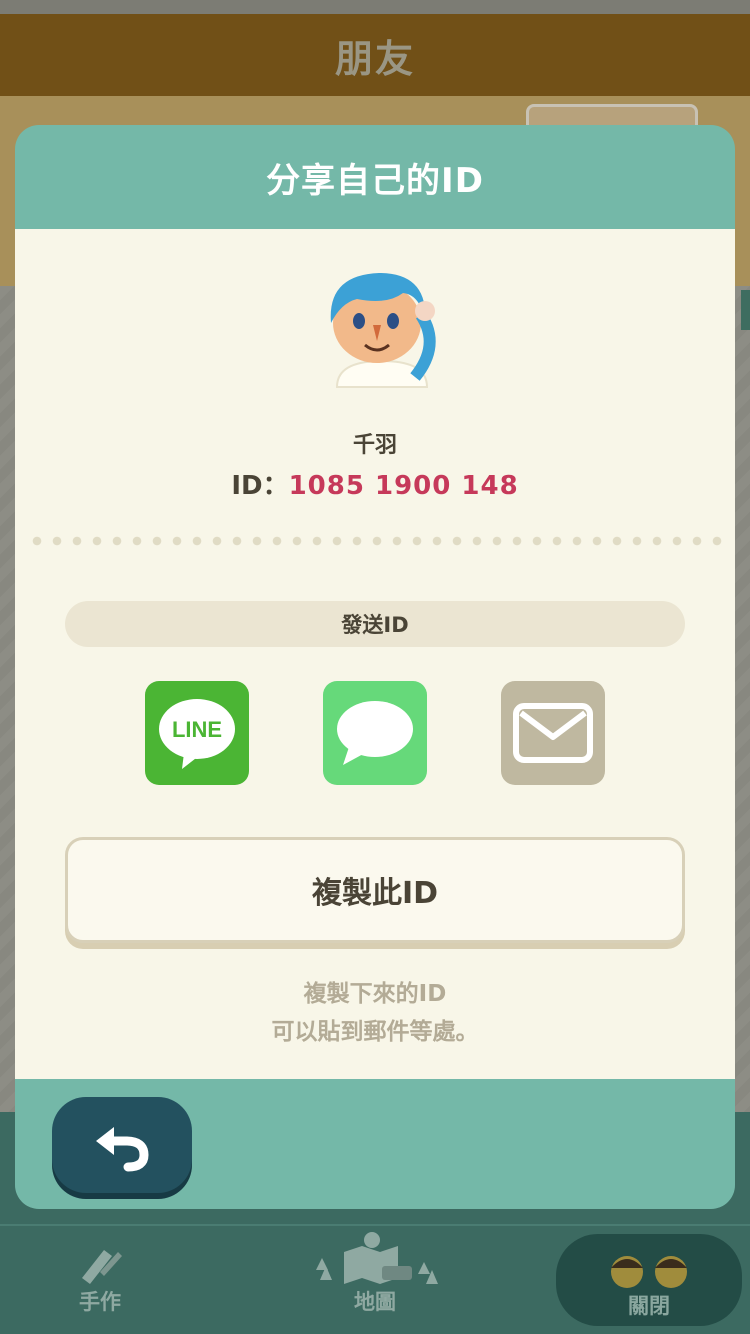  Describe the element at coordinates (745, 310) in the screenshot. I see `background-scrollbar` at that location.